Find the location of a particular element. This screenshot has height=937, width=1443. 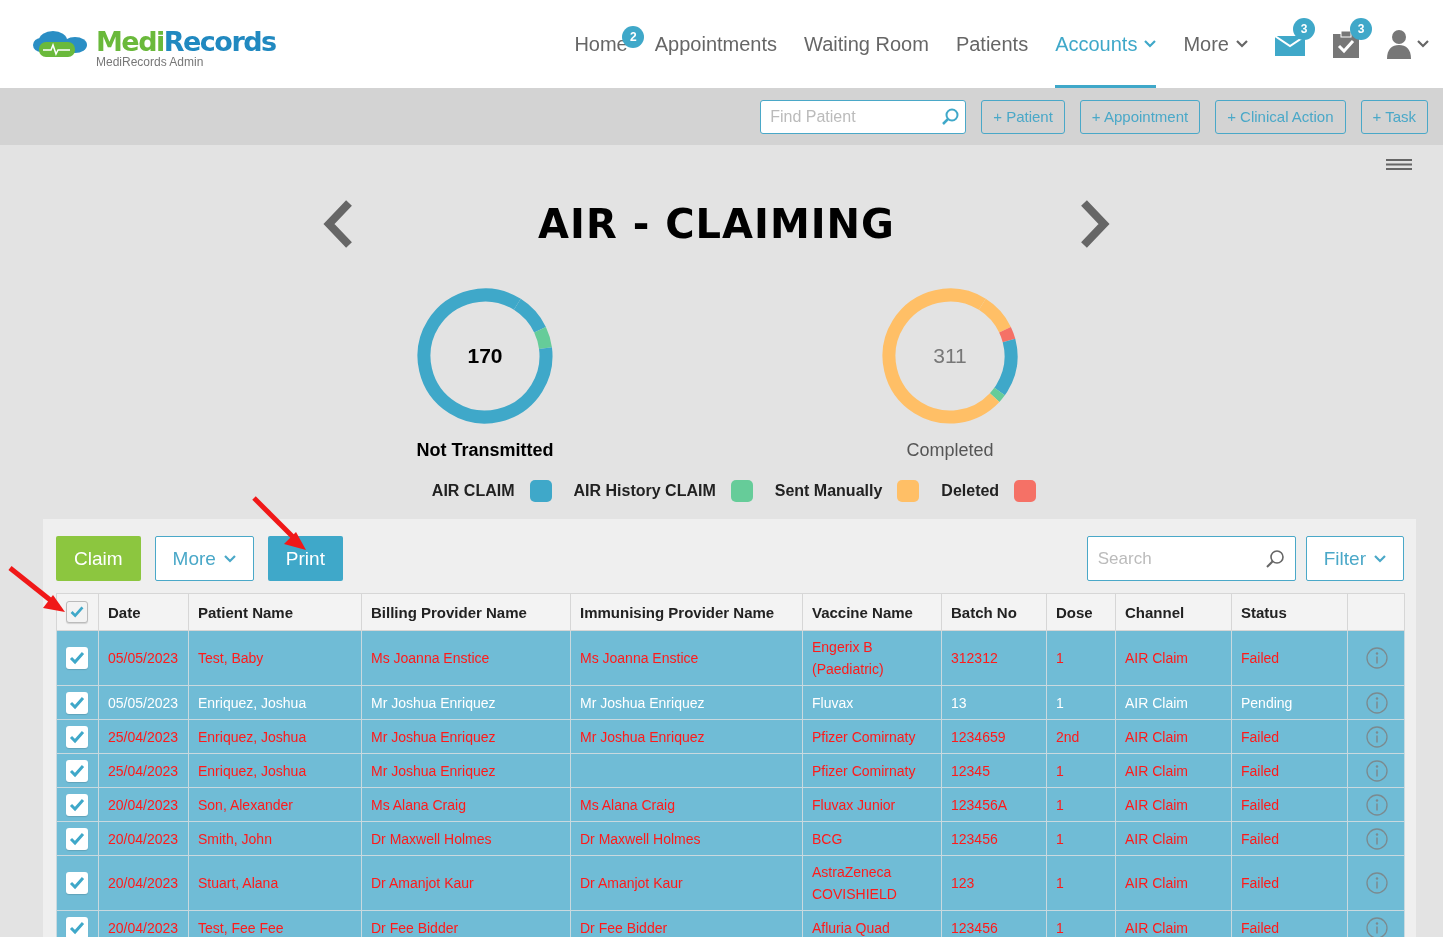

column-header: Dose is located at coordinates (1081, 612).